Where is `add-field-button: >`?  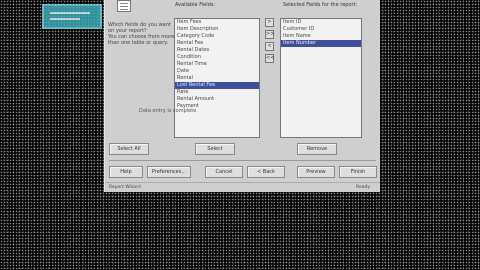 add-field-button: > is located at coordinates (269, 22).